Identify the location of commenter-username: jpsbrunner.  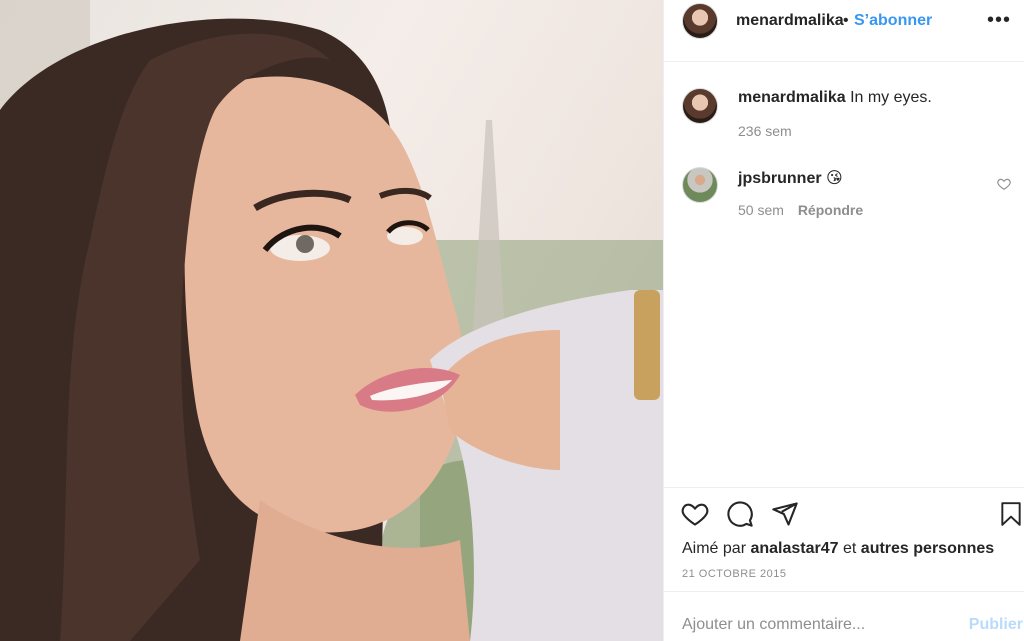
(780, 178).